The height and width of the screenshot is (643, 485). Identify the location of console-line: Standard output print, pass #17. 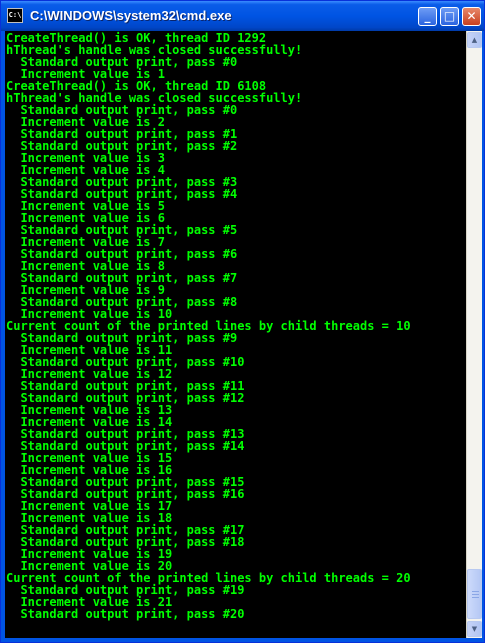
(125, 530).